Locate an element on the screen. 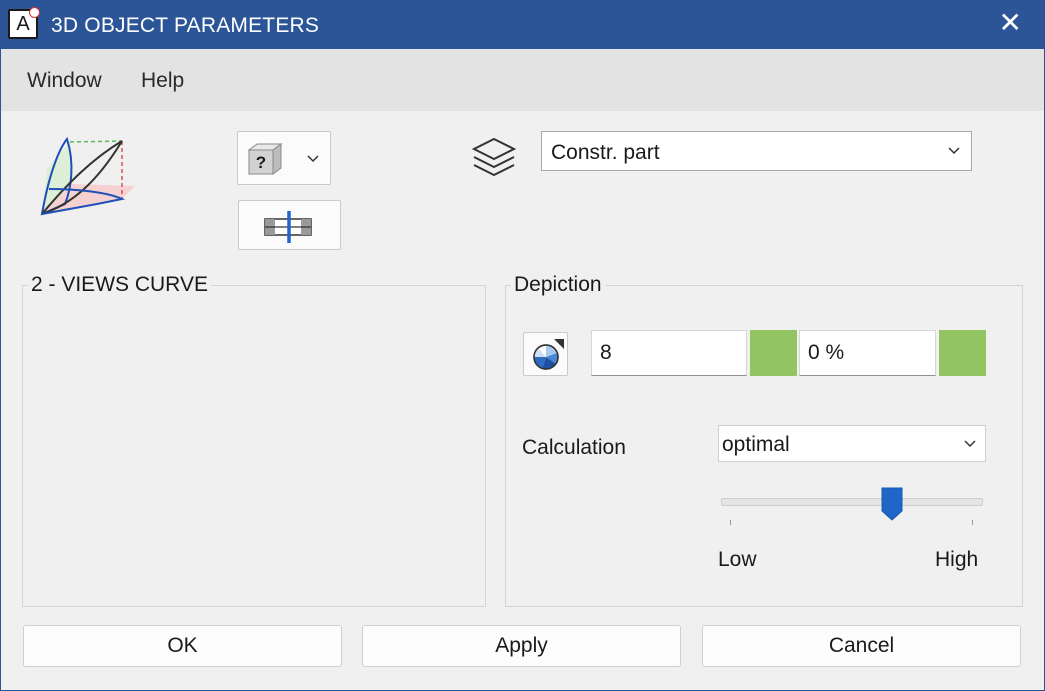 The height and width of the screenshot is (691, 1045). section-plane-button is located at coordinates (289, 225).